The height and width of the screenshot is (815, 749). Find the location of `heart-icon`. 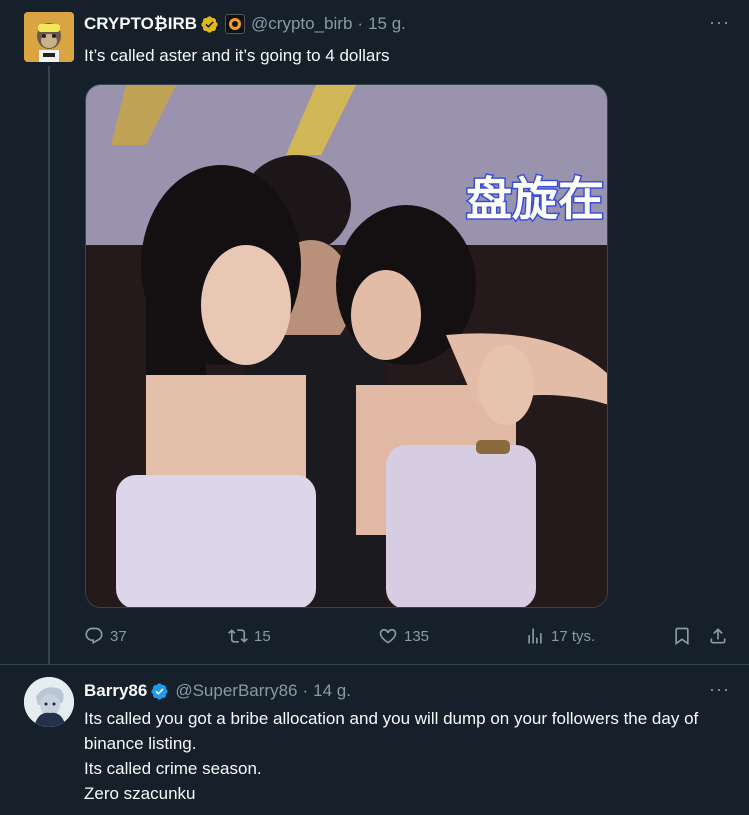

heart-icon is located at coordinates (388, 636).